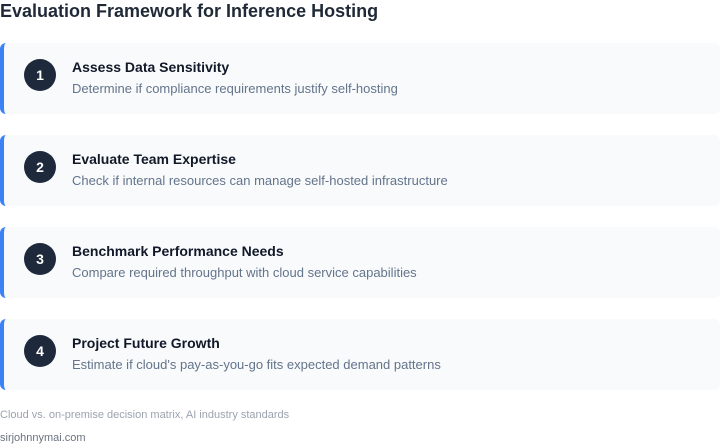 This screenshot has height=445, width=720. I want to click on step-number-badge: 4, so click(40, 351).